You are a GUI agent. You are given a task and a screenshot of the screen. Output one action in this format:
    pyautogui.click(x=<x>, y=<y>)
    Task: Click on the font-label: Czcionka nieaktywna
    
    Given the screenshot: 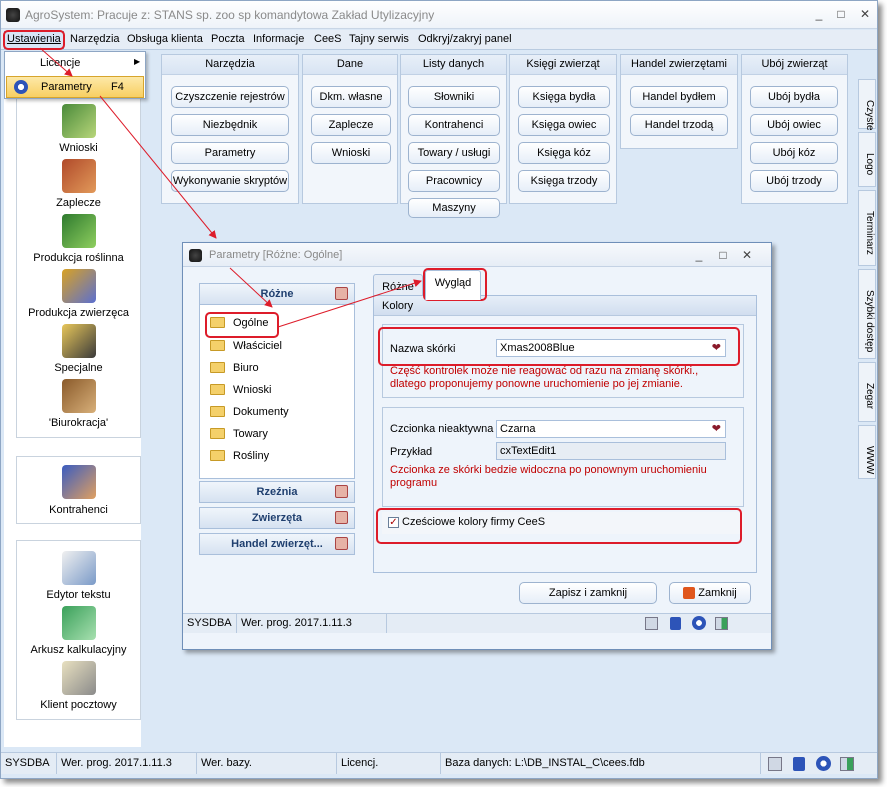 What is the action you would take?
    pyautogui.click(x=442, y=429)
    